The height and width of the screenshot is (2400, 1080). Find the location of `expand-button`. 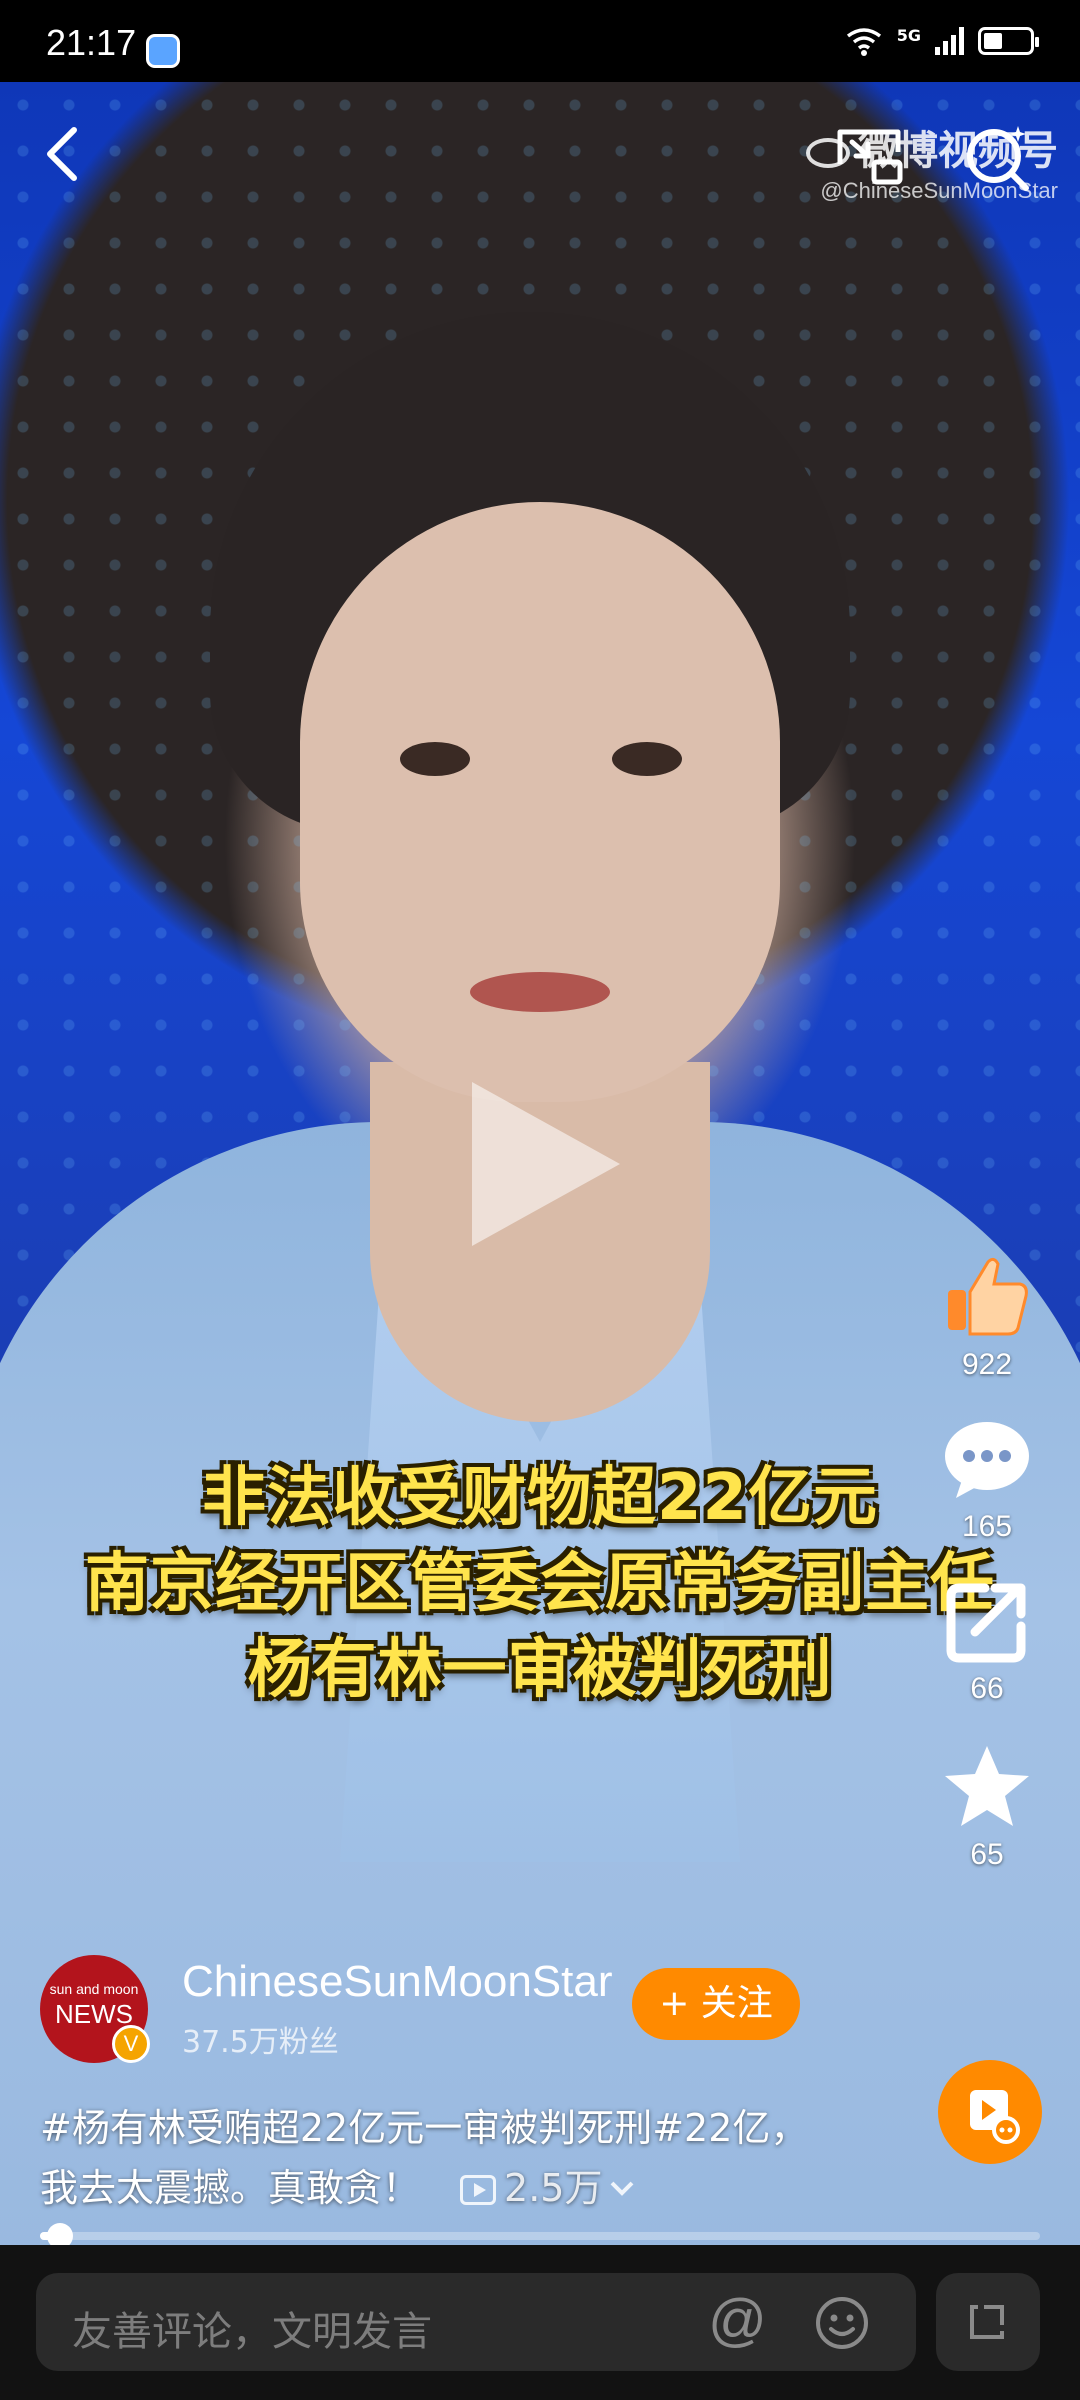

expand-button is located at coordinates (988, 2322).